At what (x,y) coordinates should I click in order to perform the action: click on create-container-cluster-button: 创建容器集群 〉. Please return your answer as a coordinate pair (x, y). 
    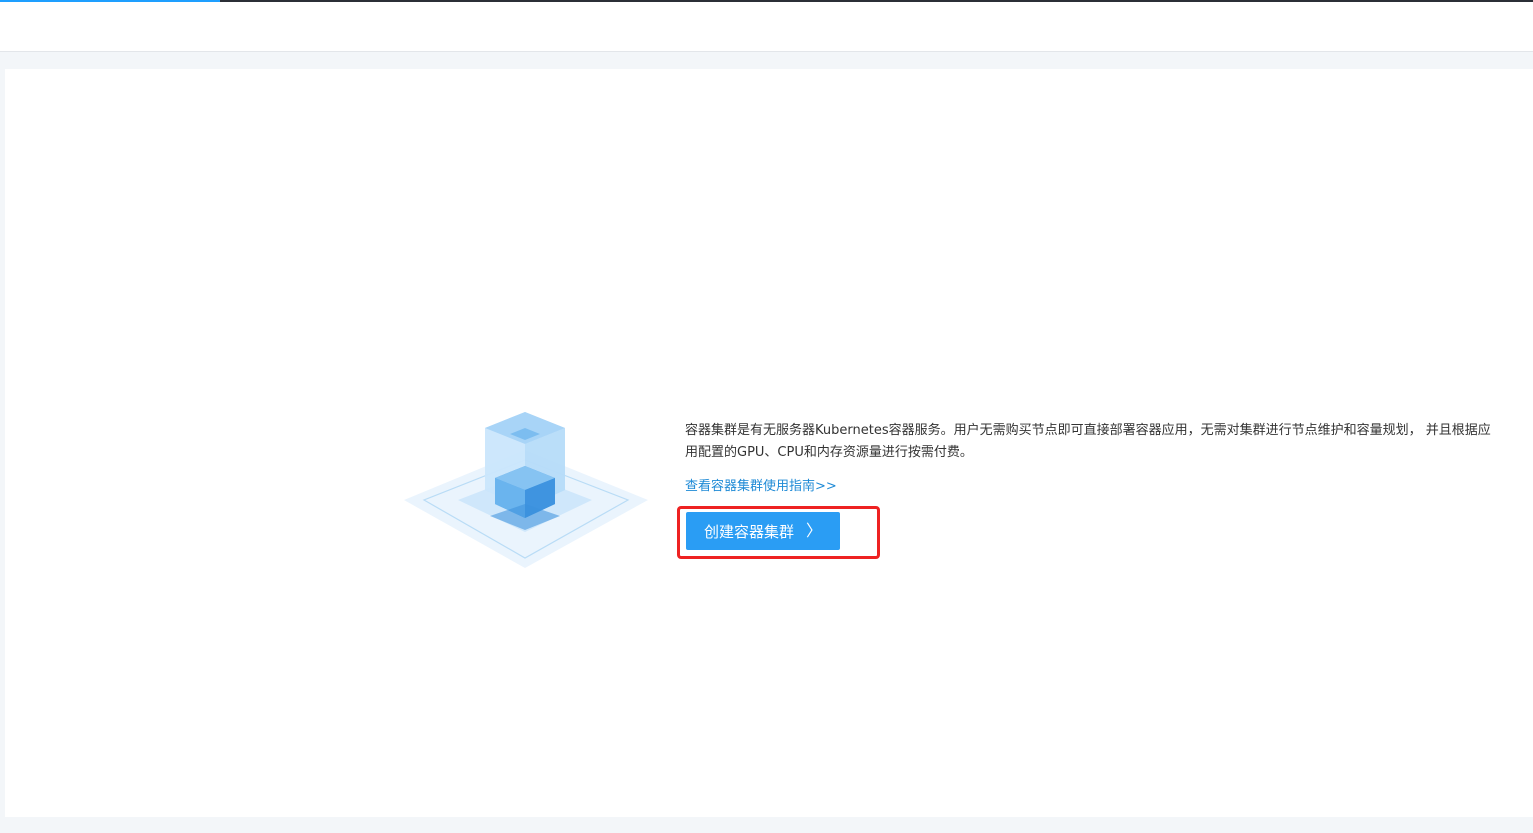
    Looking at the image, I should click on (763, 531).